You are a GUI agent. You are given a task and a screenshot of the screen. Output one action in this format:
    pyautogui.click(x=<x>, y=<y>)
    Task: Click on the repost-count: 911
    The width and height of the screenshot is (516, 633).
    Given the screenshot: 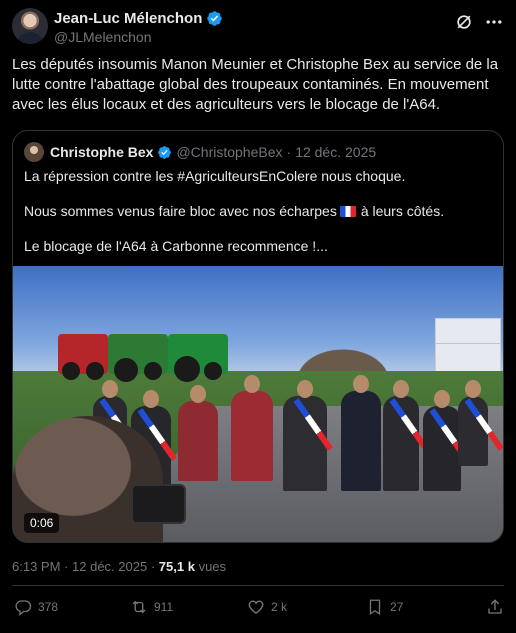 What is the action you would take?
    pyautogui.click(x=164, y=607)
    